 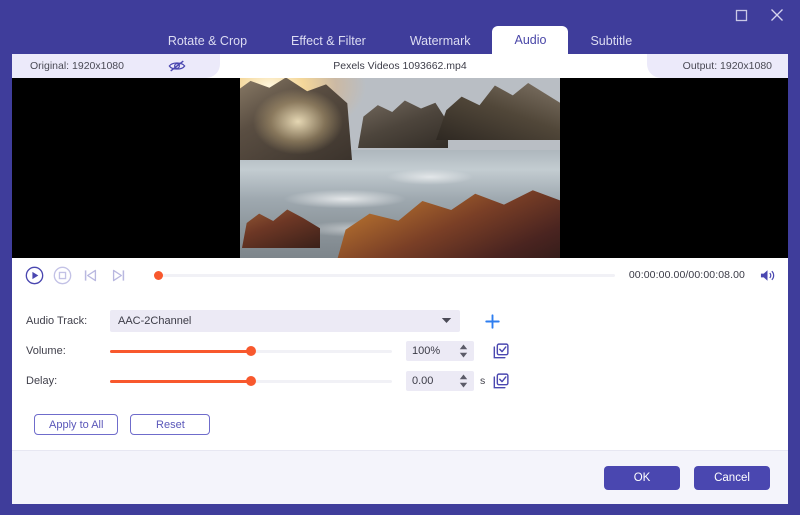 What do you see at coordinates (400, 351) in the screenshot?
I see `volume-row: Volume: 100%` at bounding box center [400, 351].